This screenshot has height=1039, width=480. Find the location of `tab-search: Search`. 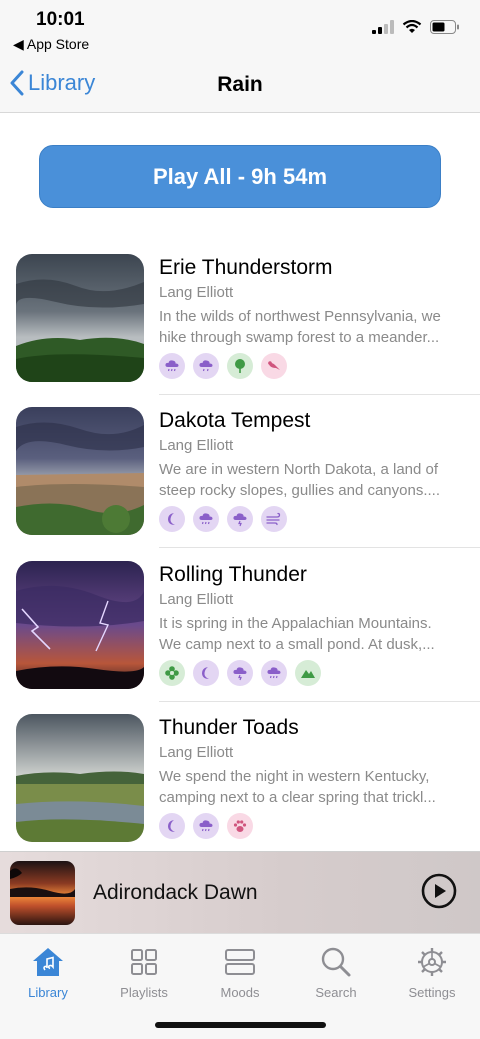

tab-search: Search is located at coordinates (336, 971).